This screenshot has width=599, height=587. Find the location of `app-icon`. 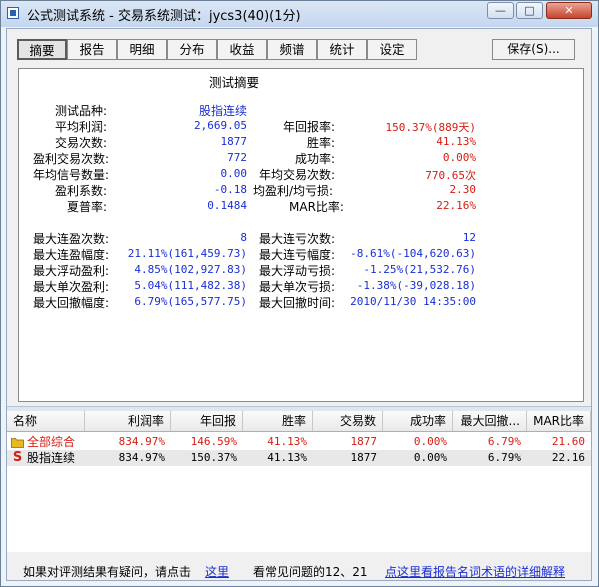

app-icon is located at coordinates (13, 13).